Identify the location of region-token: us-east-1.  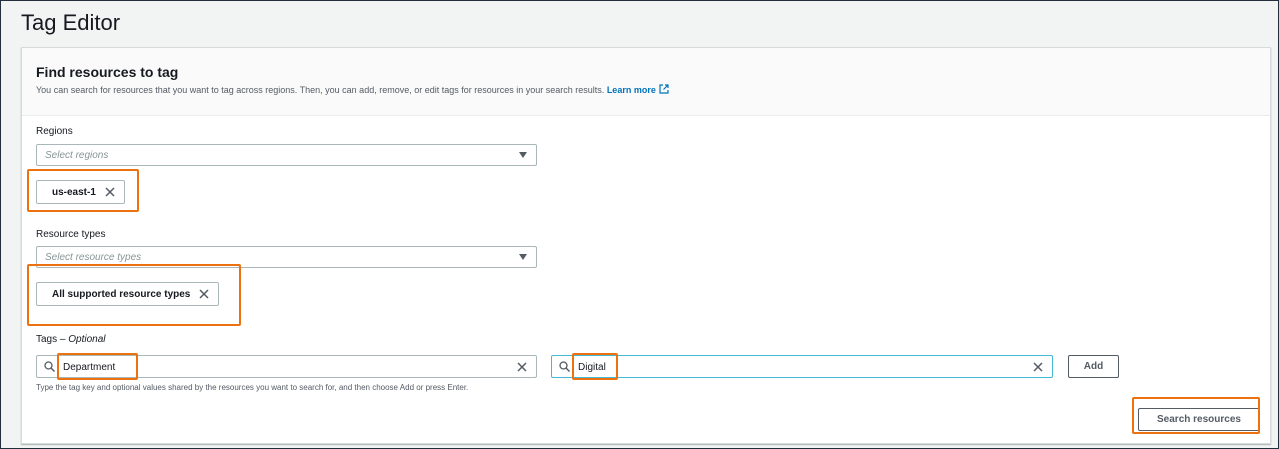
(80, 192).